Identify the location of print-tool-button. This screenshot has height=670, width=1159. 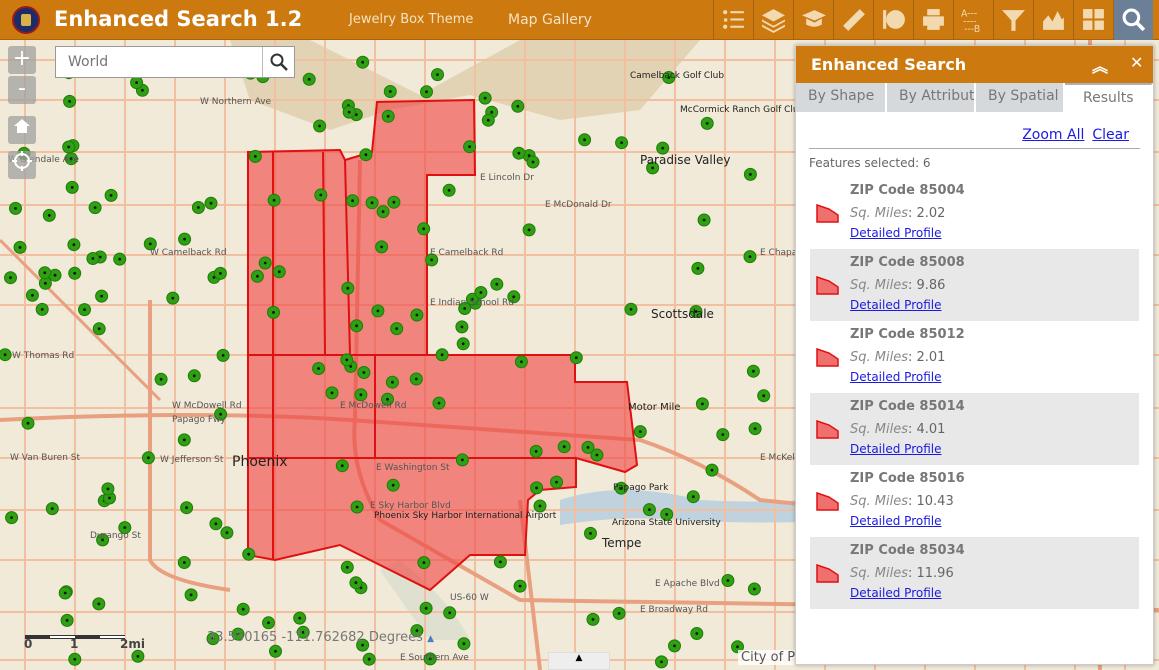
(933, 20).